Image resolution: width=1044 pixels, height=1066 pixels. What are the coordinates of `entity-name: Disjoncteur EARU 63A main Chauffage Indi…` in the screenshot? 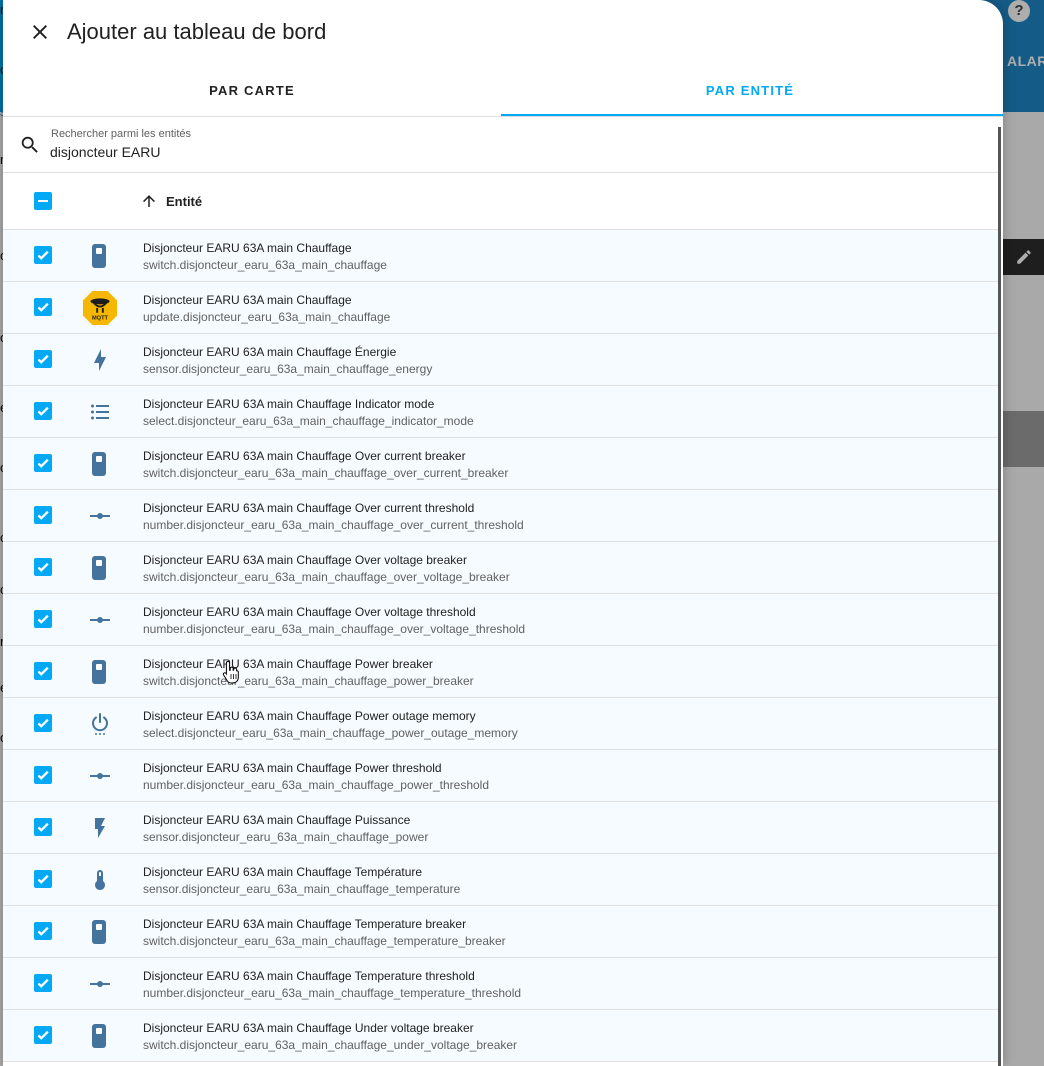 It's located at (289, 404).